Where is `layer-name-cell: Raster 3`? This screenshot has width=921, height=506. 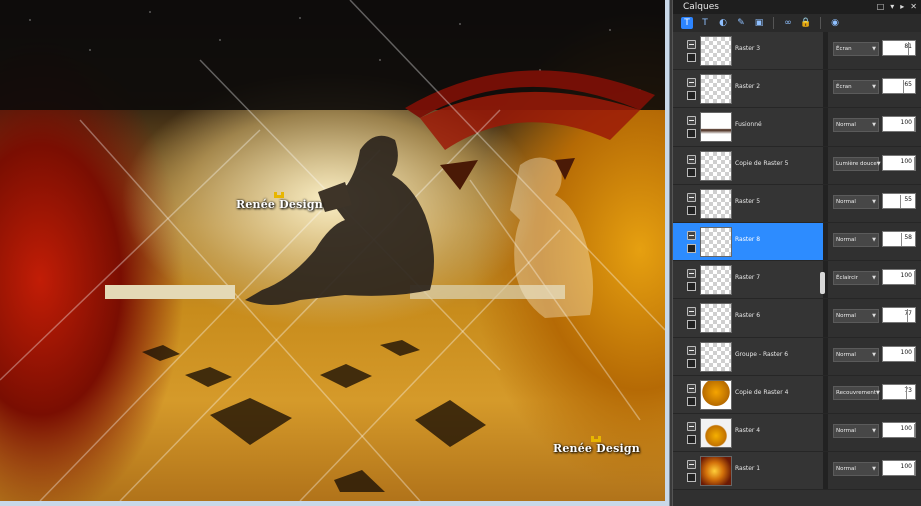 layer-name-cell: Raster 3 is located at coordinates (748, 51).